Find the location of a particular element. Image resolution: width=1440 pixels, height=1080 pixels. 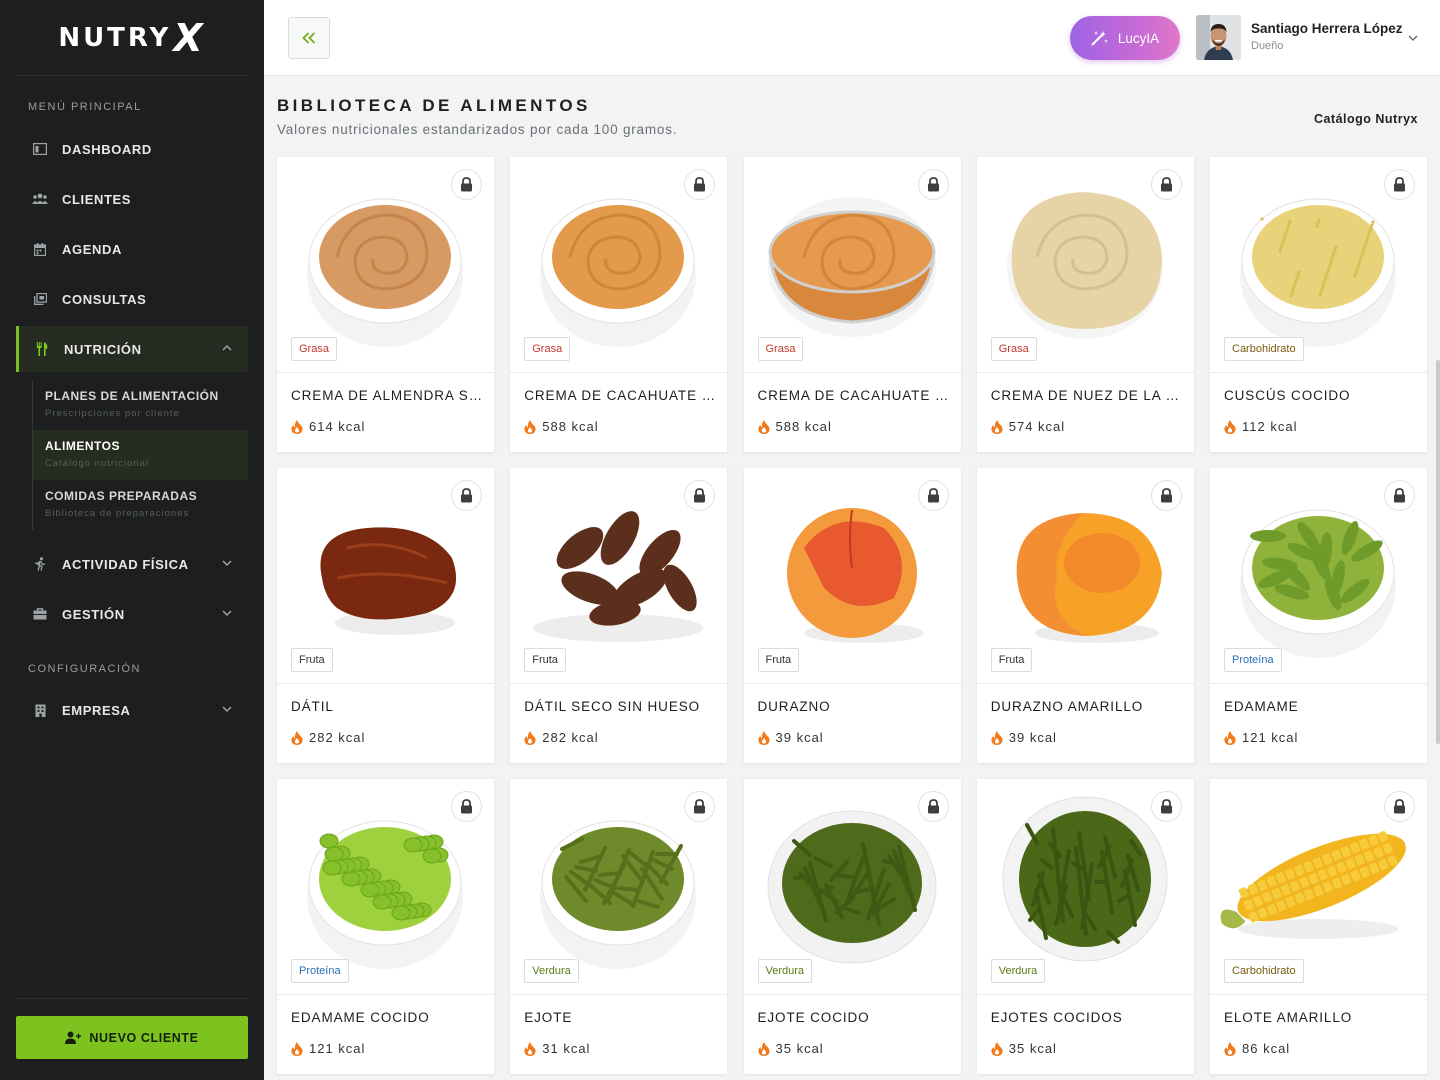

food-card: Verdura EJOTE 31 kcal is located at coordinates (619, 926).